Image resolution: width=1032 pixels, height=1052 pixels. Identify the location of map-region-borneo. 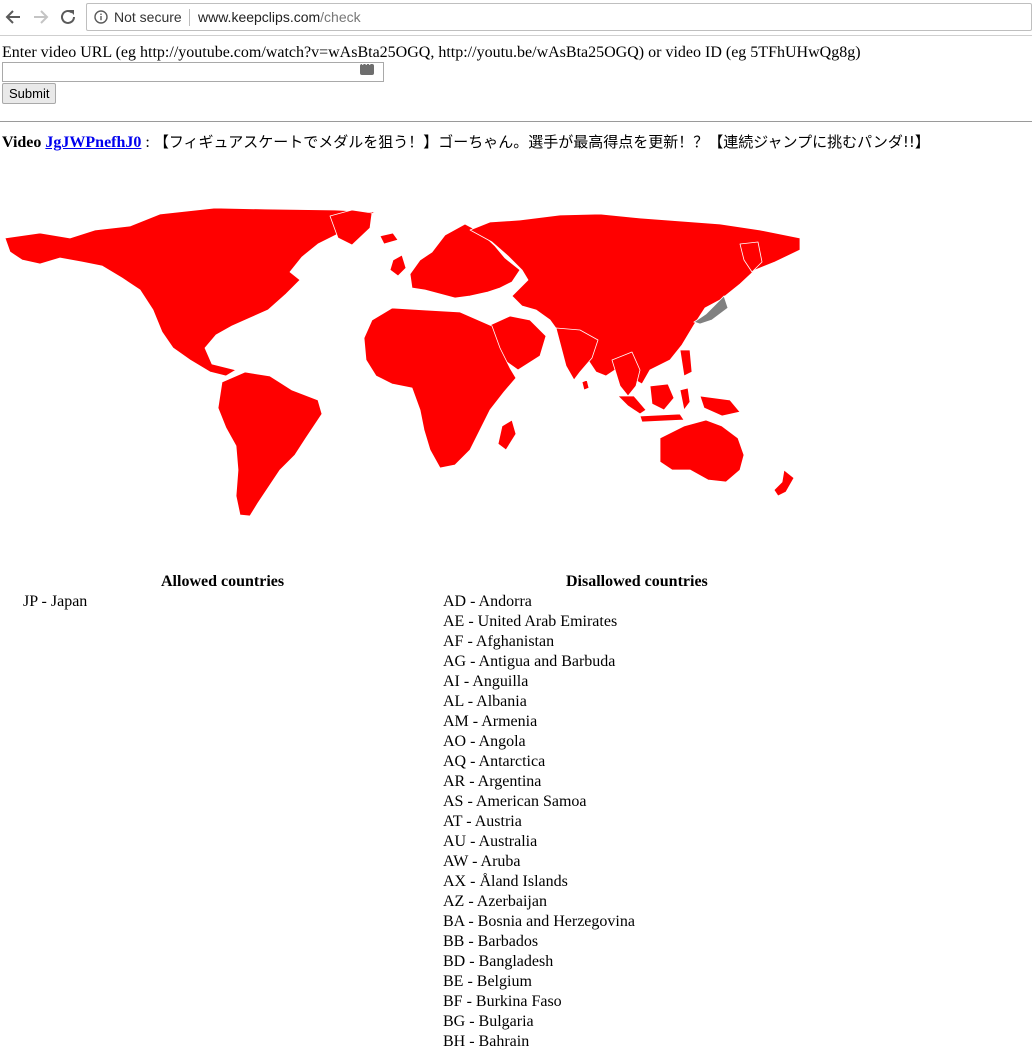
(662, 397).